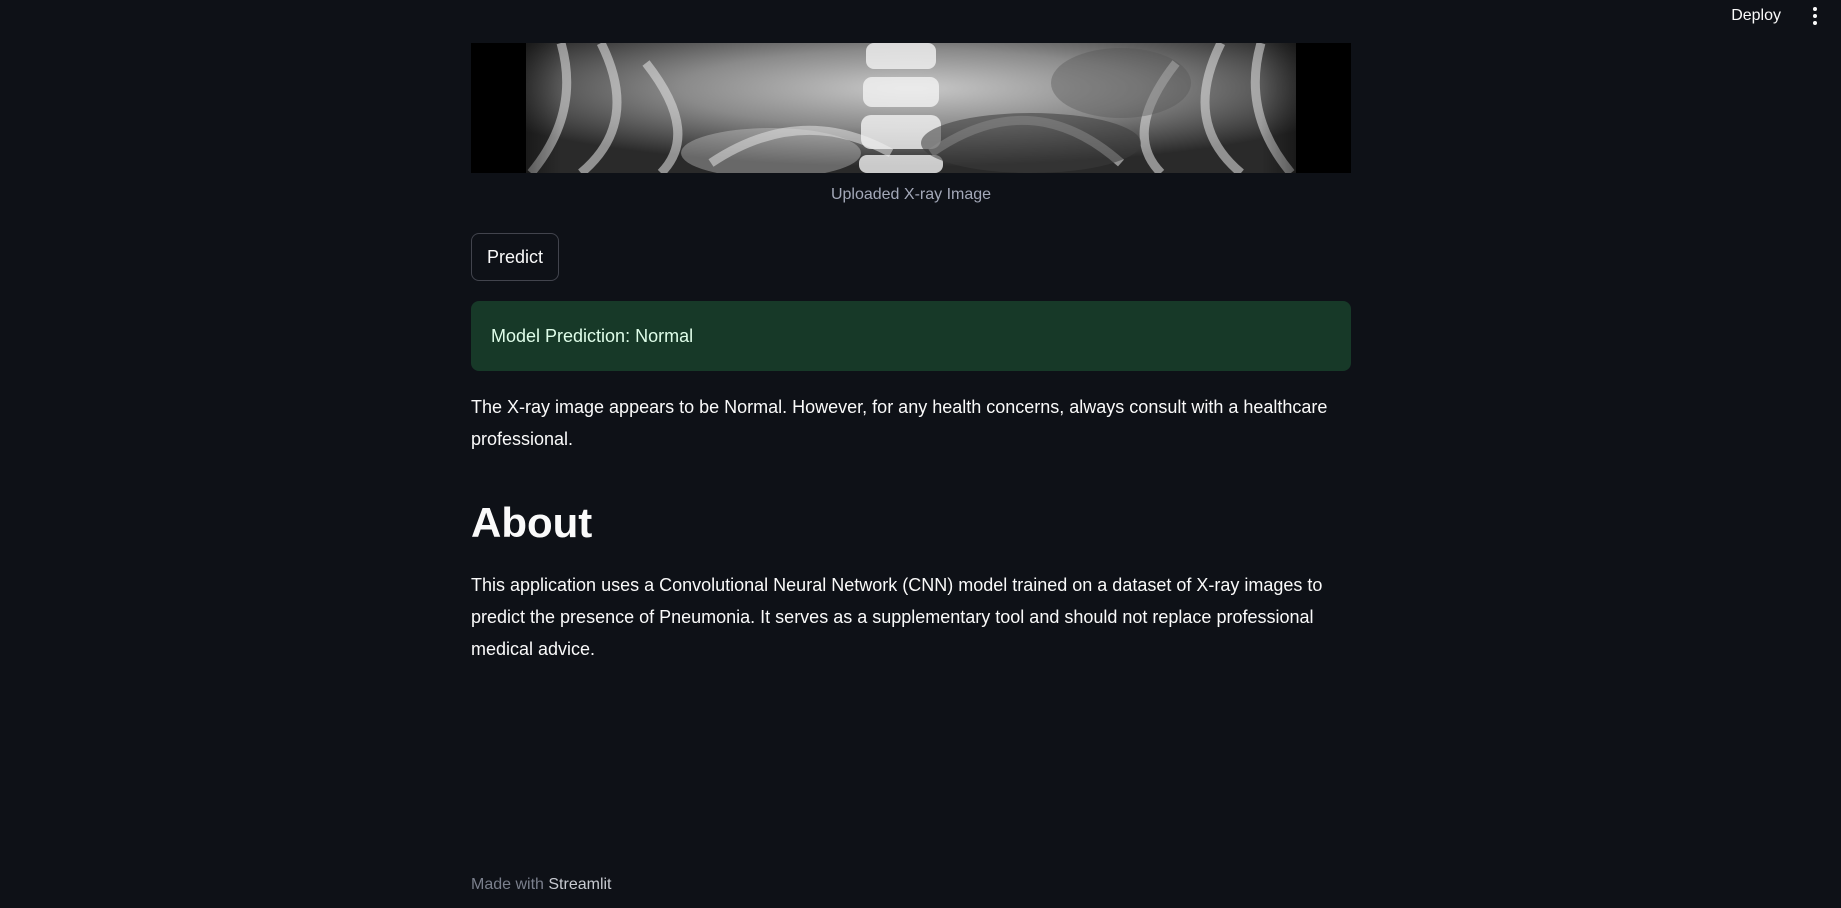 The width and height of the screenshot is (1841, 908). What do you see at coordinates (592, 335) in the screenshot?
I see `prediction-text: Model Prediction: Normal` at bounding box center [592, 335].